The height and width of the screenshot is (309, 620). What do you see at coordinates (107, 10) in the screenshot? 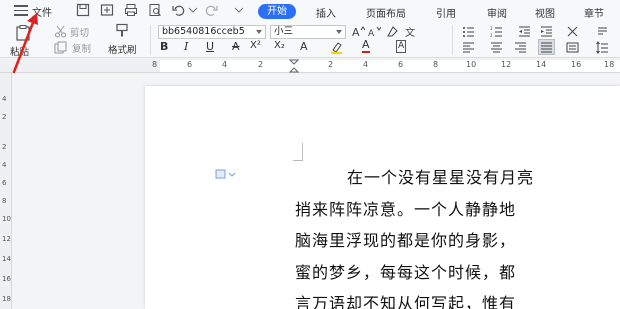
I see `export-icon` at bounding box center [107, 10].